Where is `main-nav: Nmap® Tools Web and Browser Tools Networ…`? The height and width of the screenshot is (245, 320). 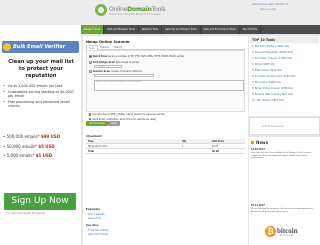
main-nav: Nmap® Tools Web and Browser Tools Networ… is located at coordinates (200, 29).